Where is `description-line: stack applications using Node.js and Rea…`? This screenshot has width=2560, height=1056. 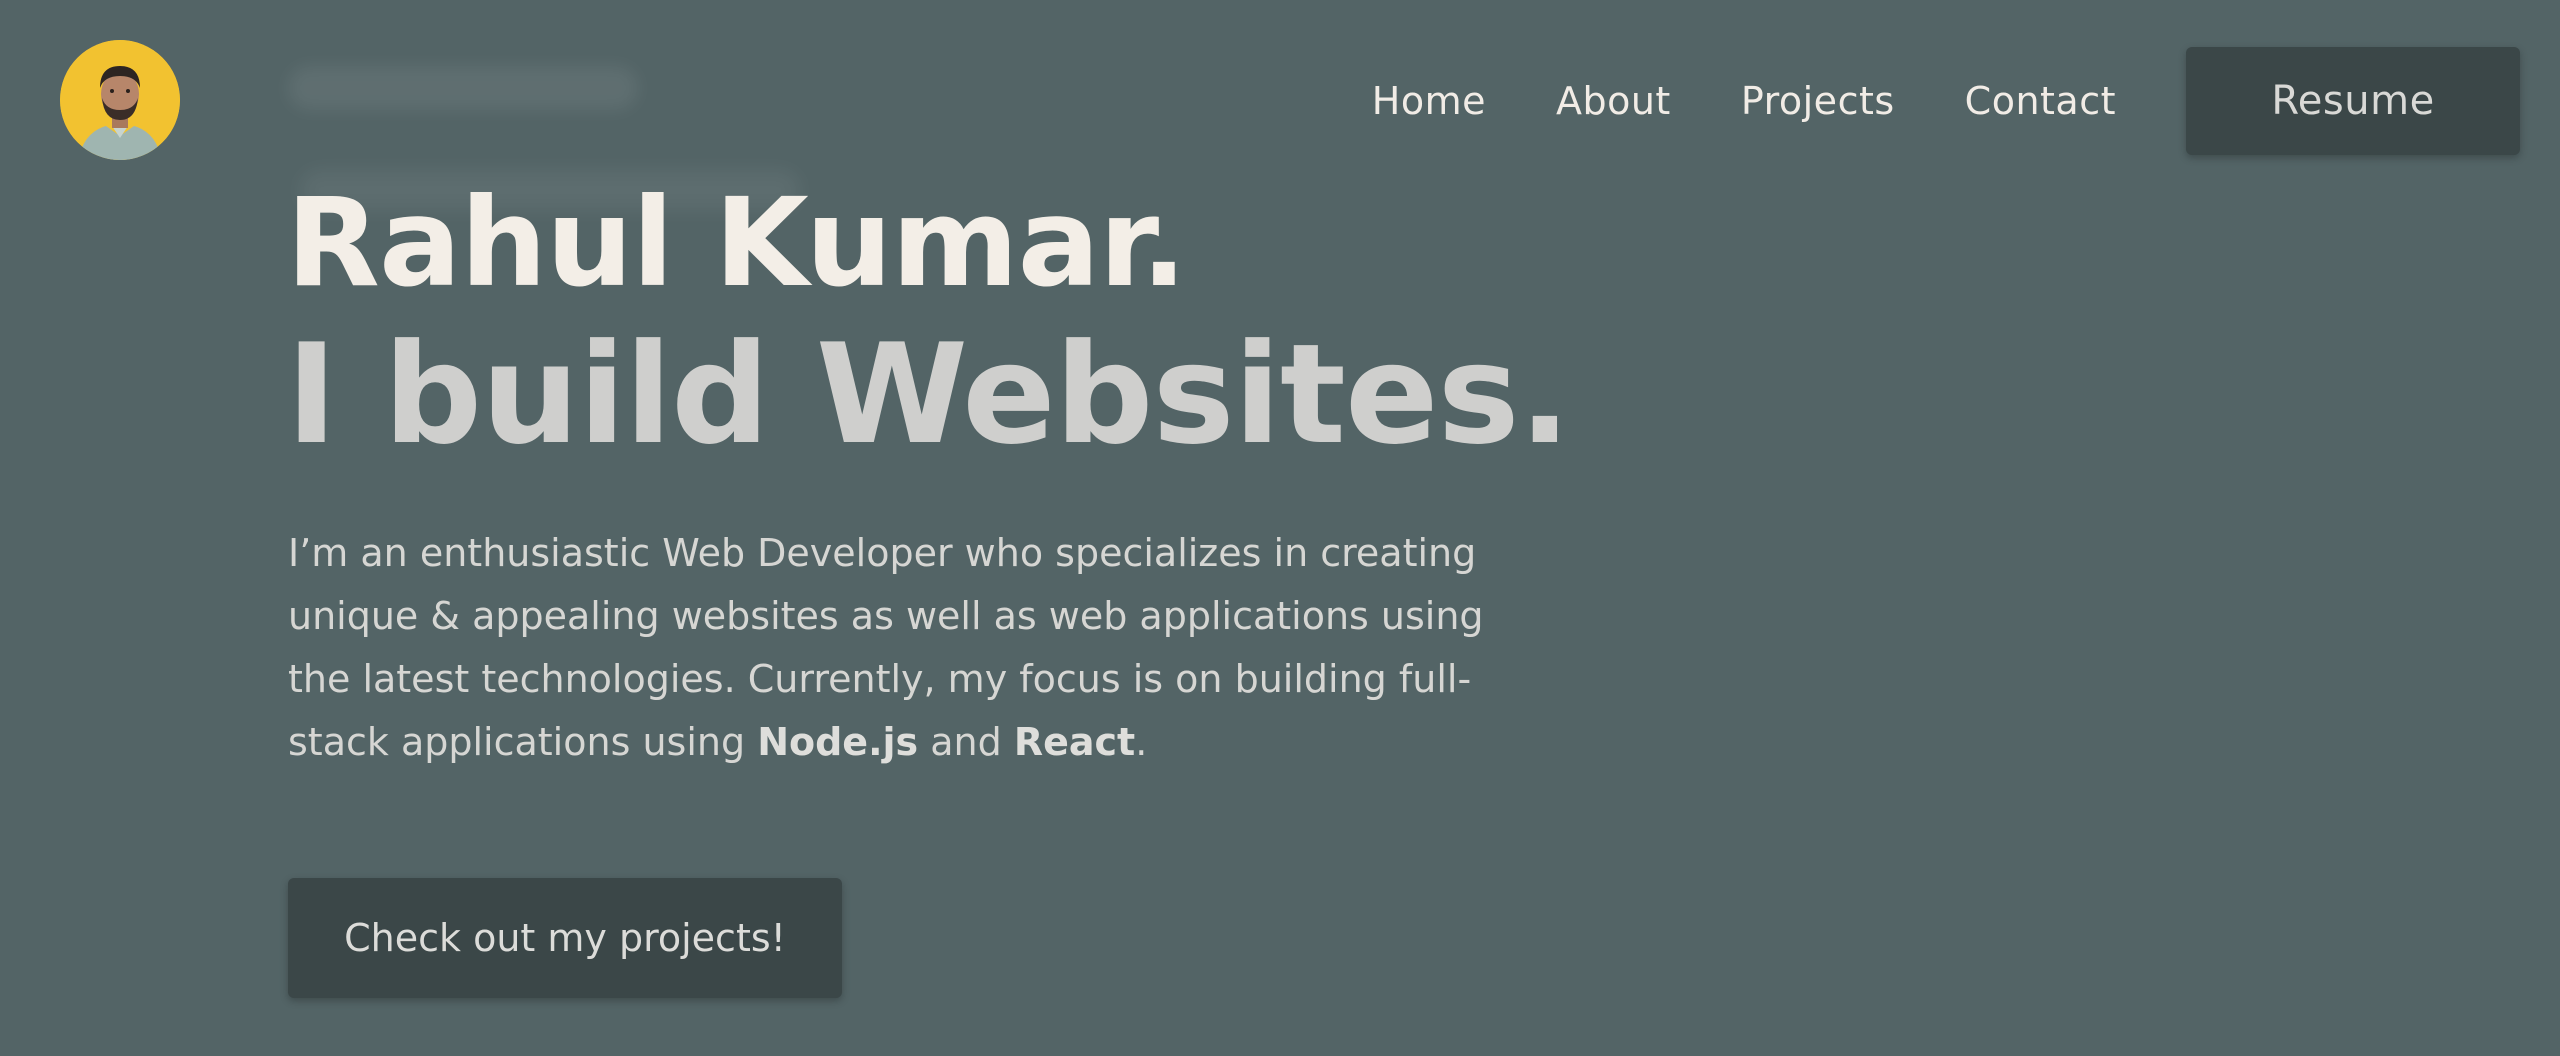
description-line: stack applications using Node.js and Rea… is located at coordinates (938, 742).